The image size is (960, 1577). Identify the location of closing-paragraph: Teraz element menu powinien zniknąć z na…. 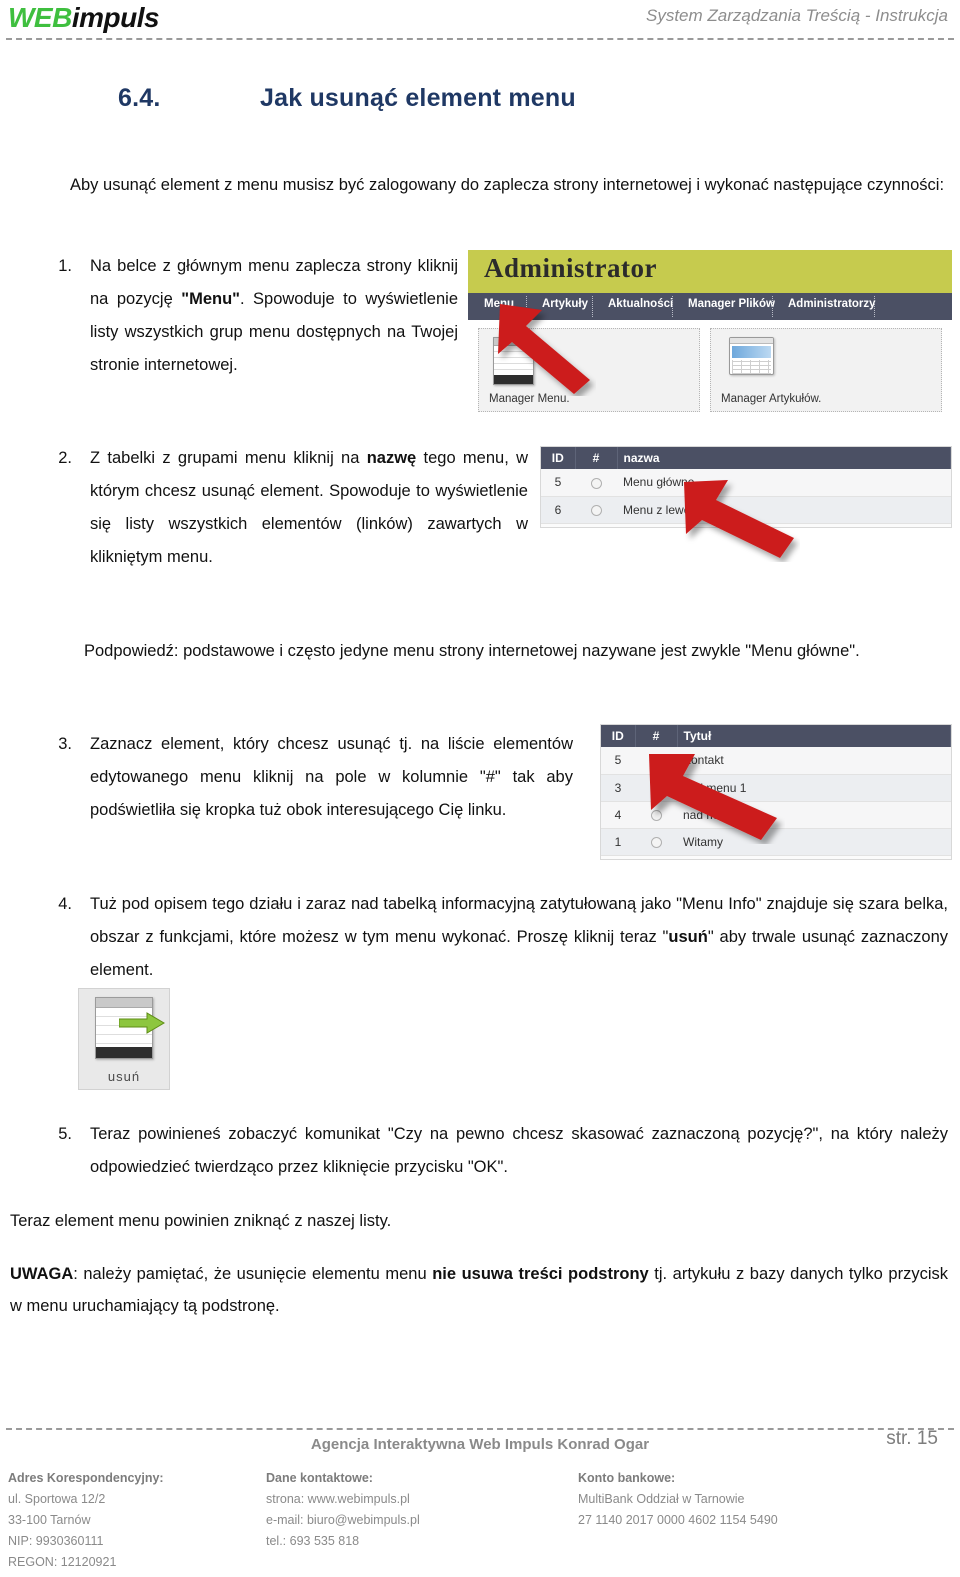
(201, 1221).